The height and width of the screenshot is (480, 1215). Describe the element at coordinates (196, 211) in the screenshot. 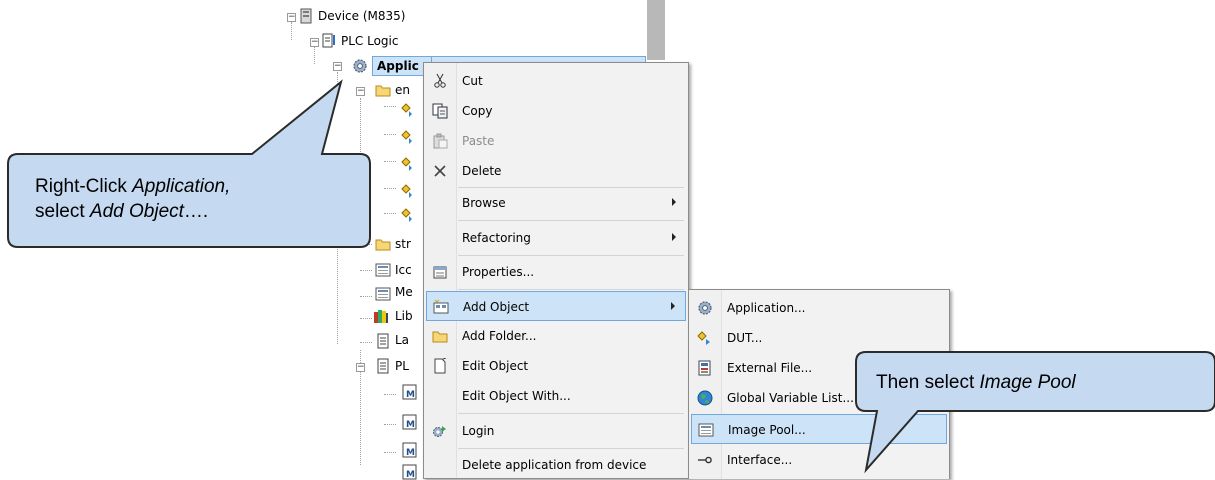

I see `callout-text-part: ….` at that location.